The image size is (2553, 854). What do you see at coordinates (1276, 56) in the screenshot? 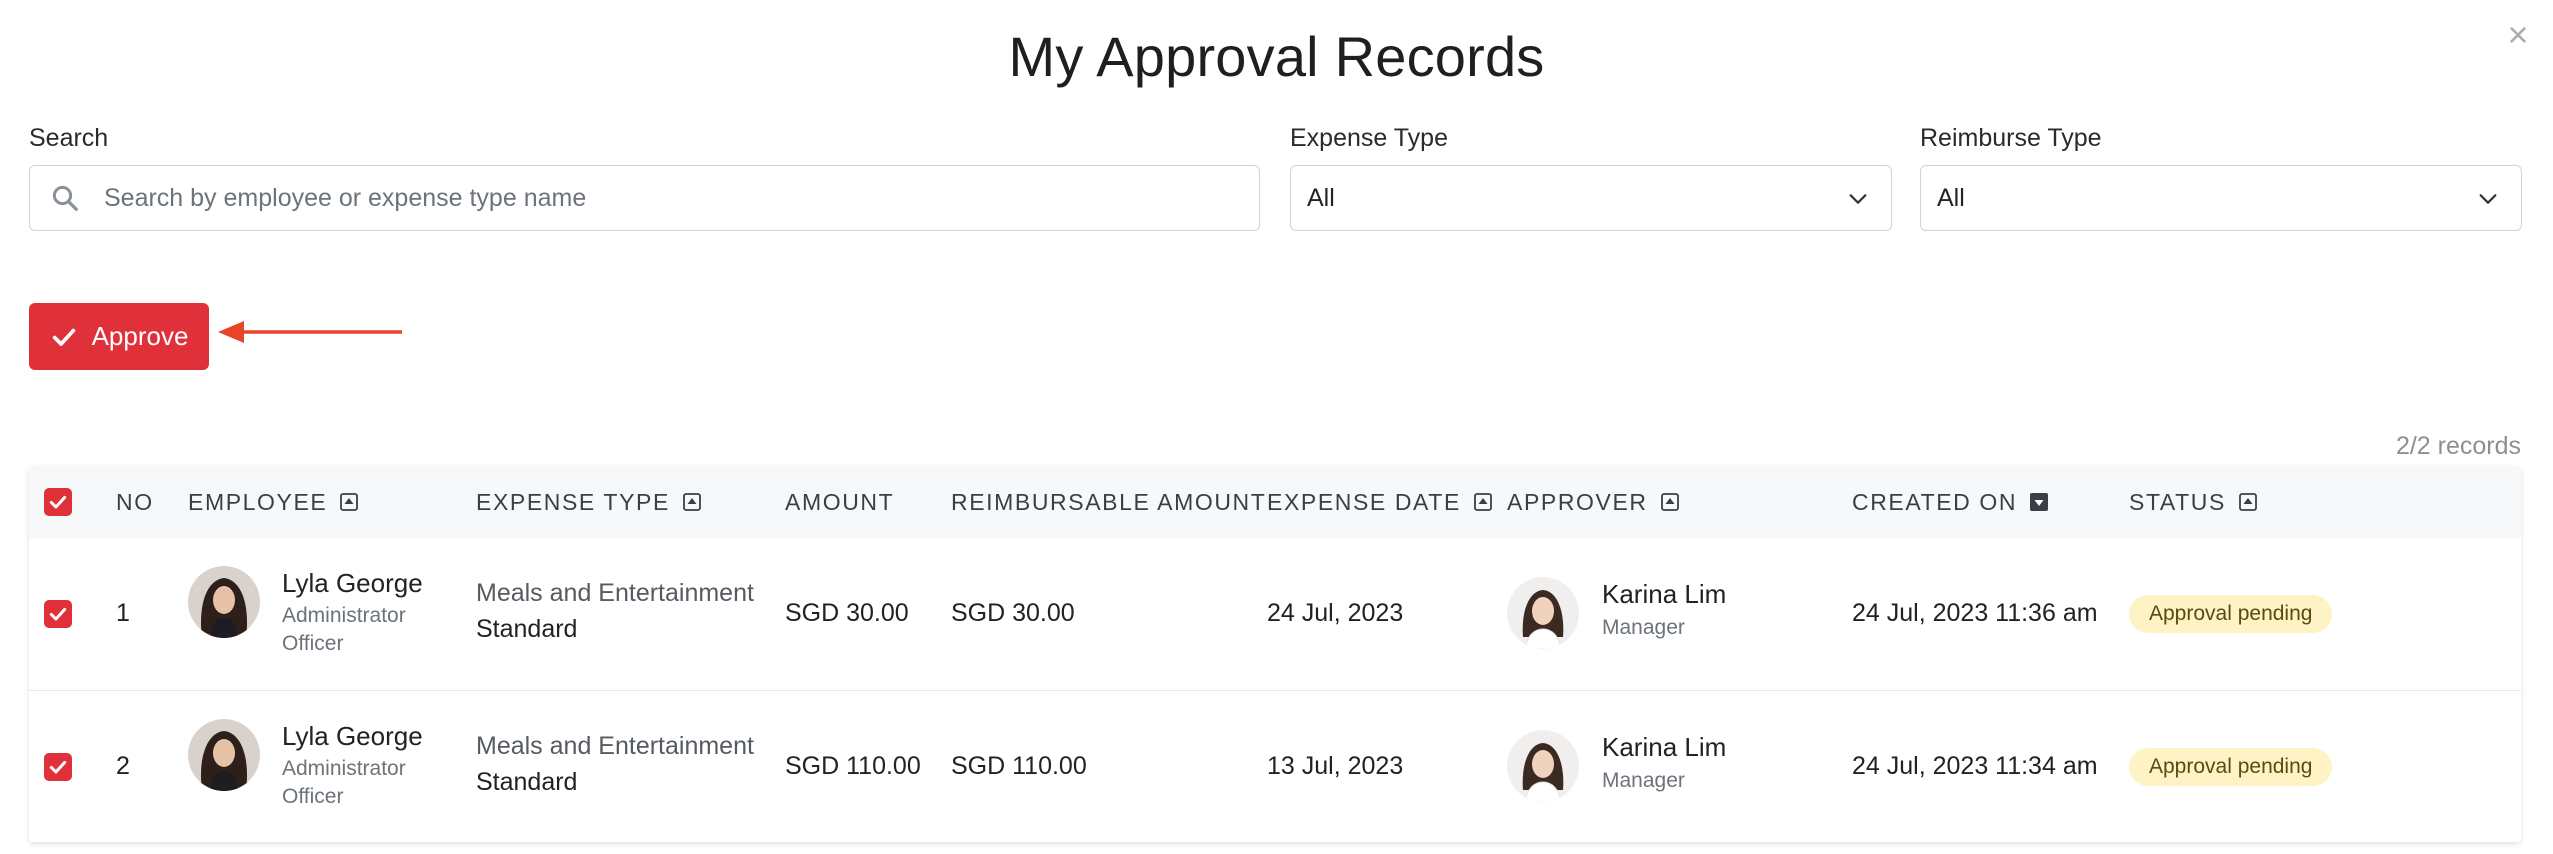
I see `page-title: My Approval Records` at bounding box center [1276, 56].